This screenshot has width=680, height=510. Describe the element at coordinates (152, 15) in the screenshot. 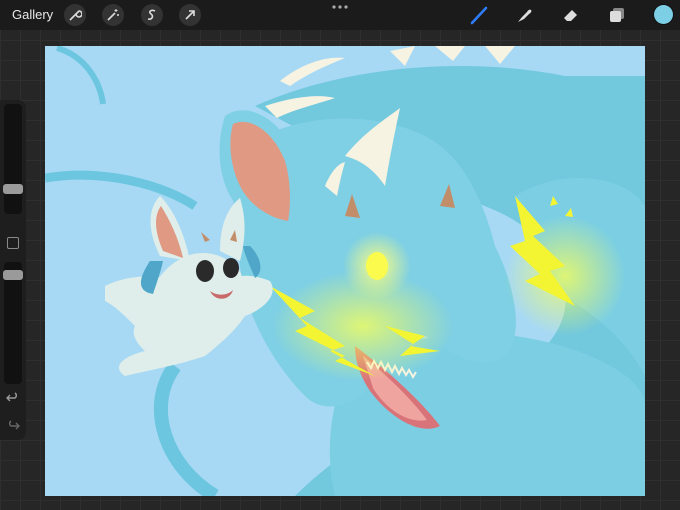

I see `selection-icon` at that location.